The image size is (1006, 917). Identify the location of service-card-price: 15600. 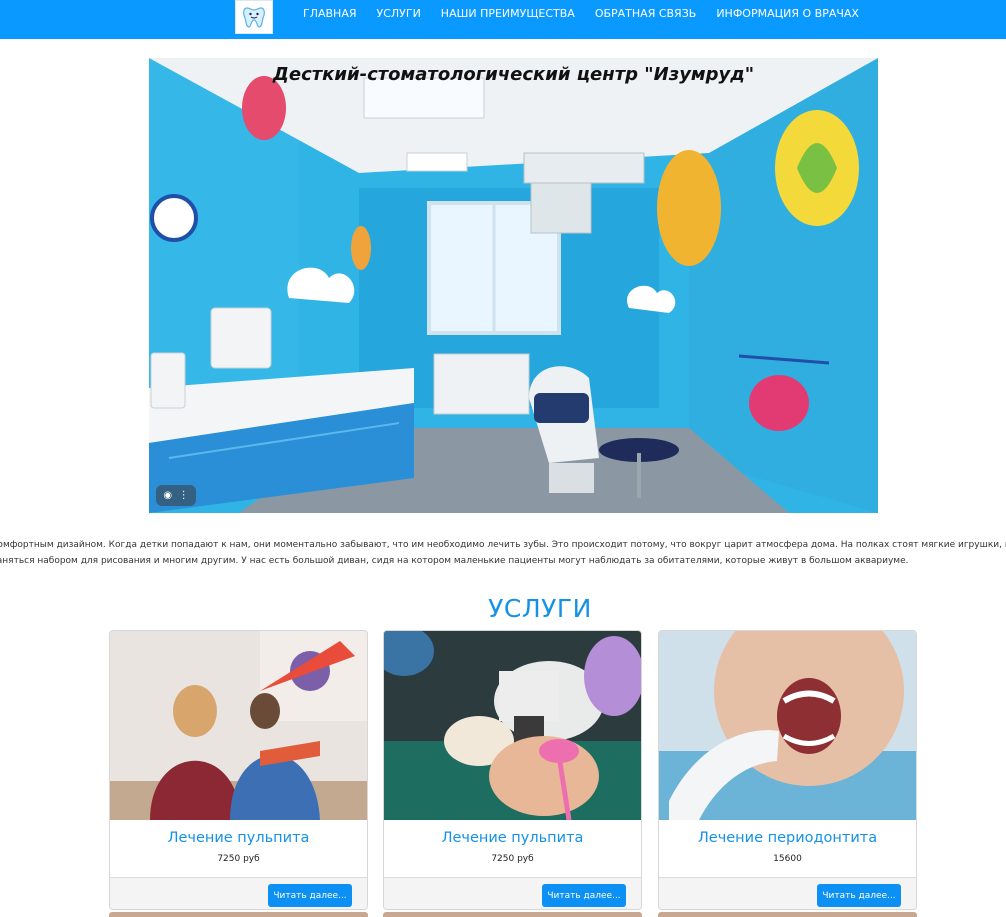
(787, 859).